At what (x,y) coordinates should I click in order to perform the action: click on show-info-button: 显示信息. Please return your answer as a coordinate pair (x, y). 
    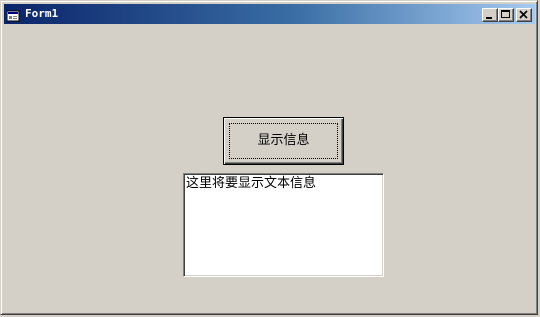
    Looking at the image, I should click on (283, 141).